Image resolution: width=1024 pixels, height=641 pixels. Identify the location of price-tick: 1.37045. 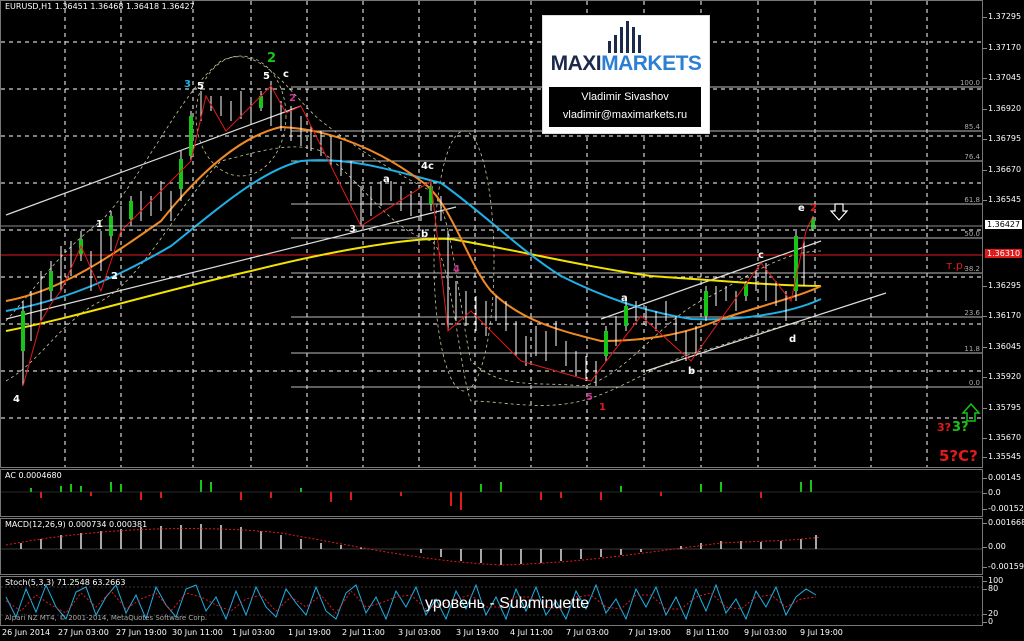
(1002, 77).